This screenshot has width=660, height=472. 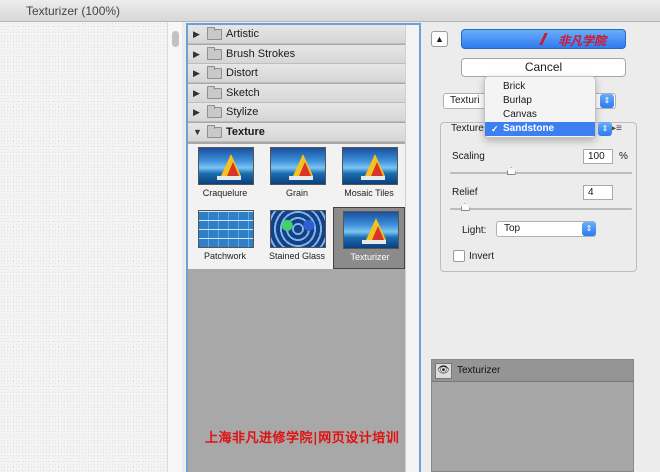 I want to click on ok-button: 非凡学院, so click(x=543, y=39).